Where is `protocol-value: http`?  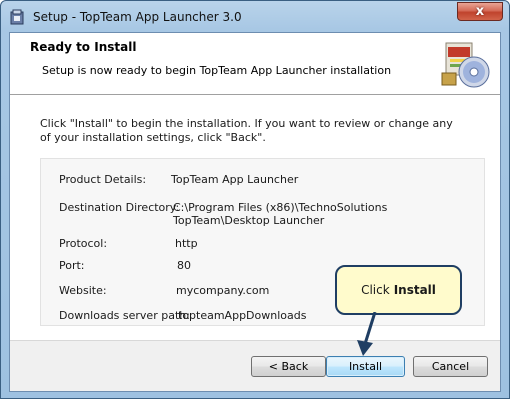 protocol-value: http is located at coordinates (186, 243).